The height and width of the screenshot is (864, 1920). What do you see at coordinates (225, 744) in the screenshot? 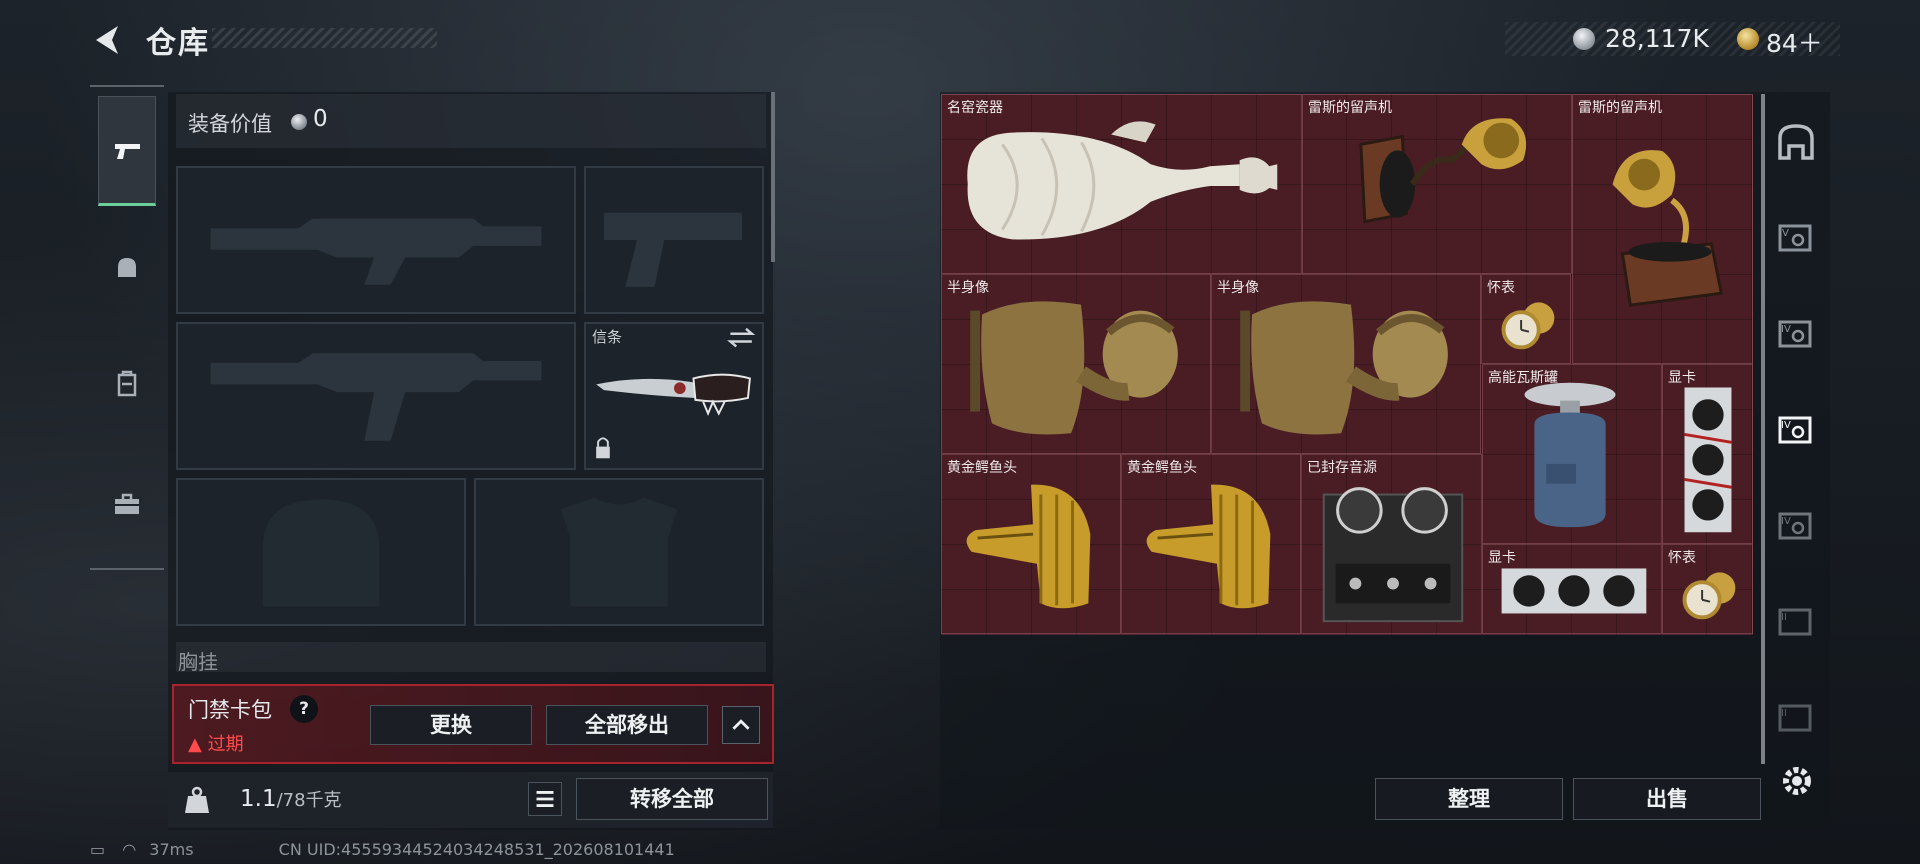
I see `keycard-status-text: 过期` at bounding box center [225, 744].